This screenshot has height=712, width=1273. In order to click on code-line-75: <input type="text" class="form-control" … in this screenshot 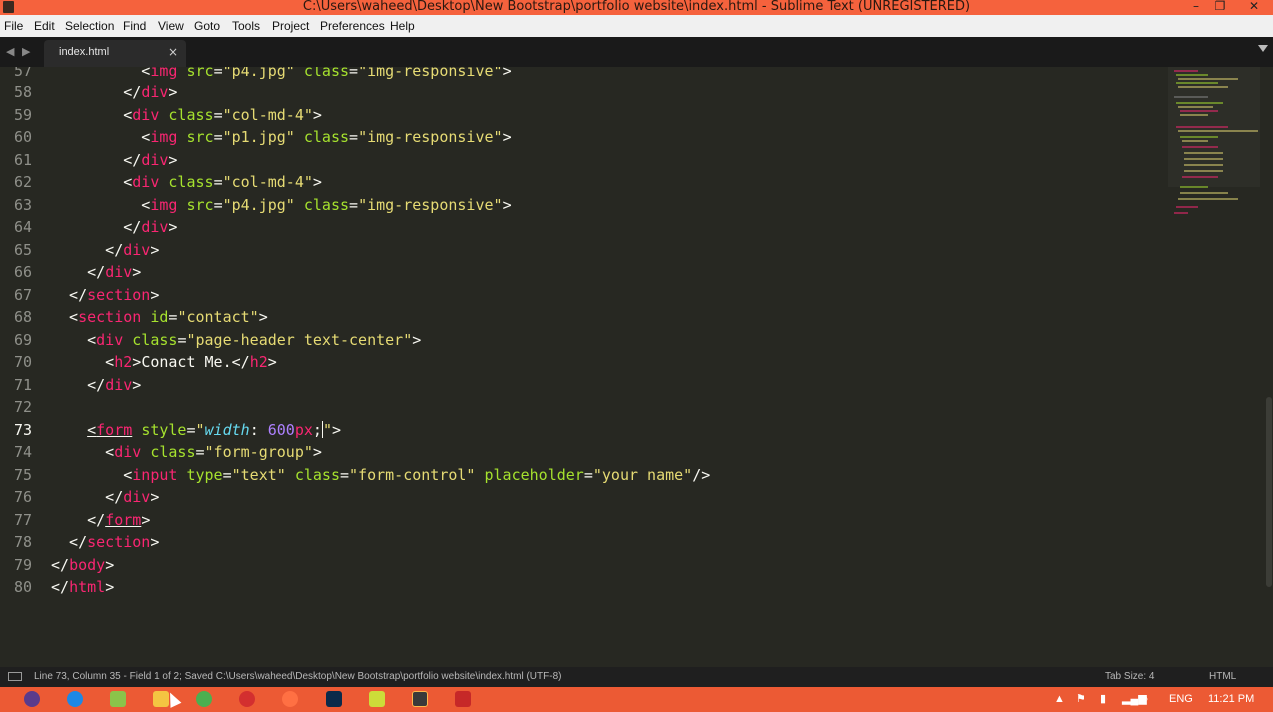, I will do `click(381, 475)`.